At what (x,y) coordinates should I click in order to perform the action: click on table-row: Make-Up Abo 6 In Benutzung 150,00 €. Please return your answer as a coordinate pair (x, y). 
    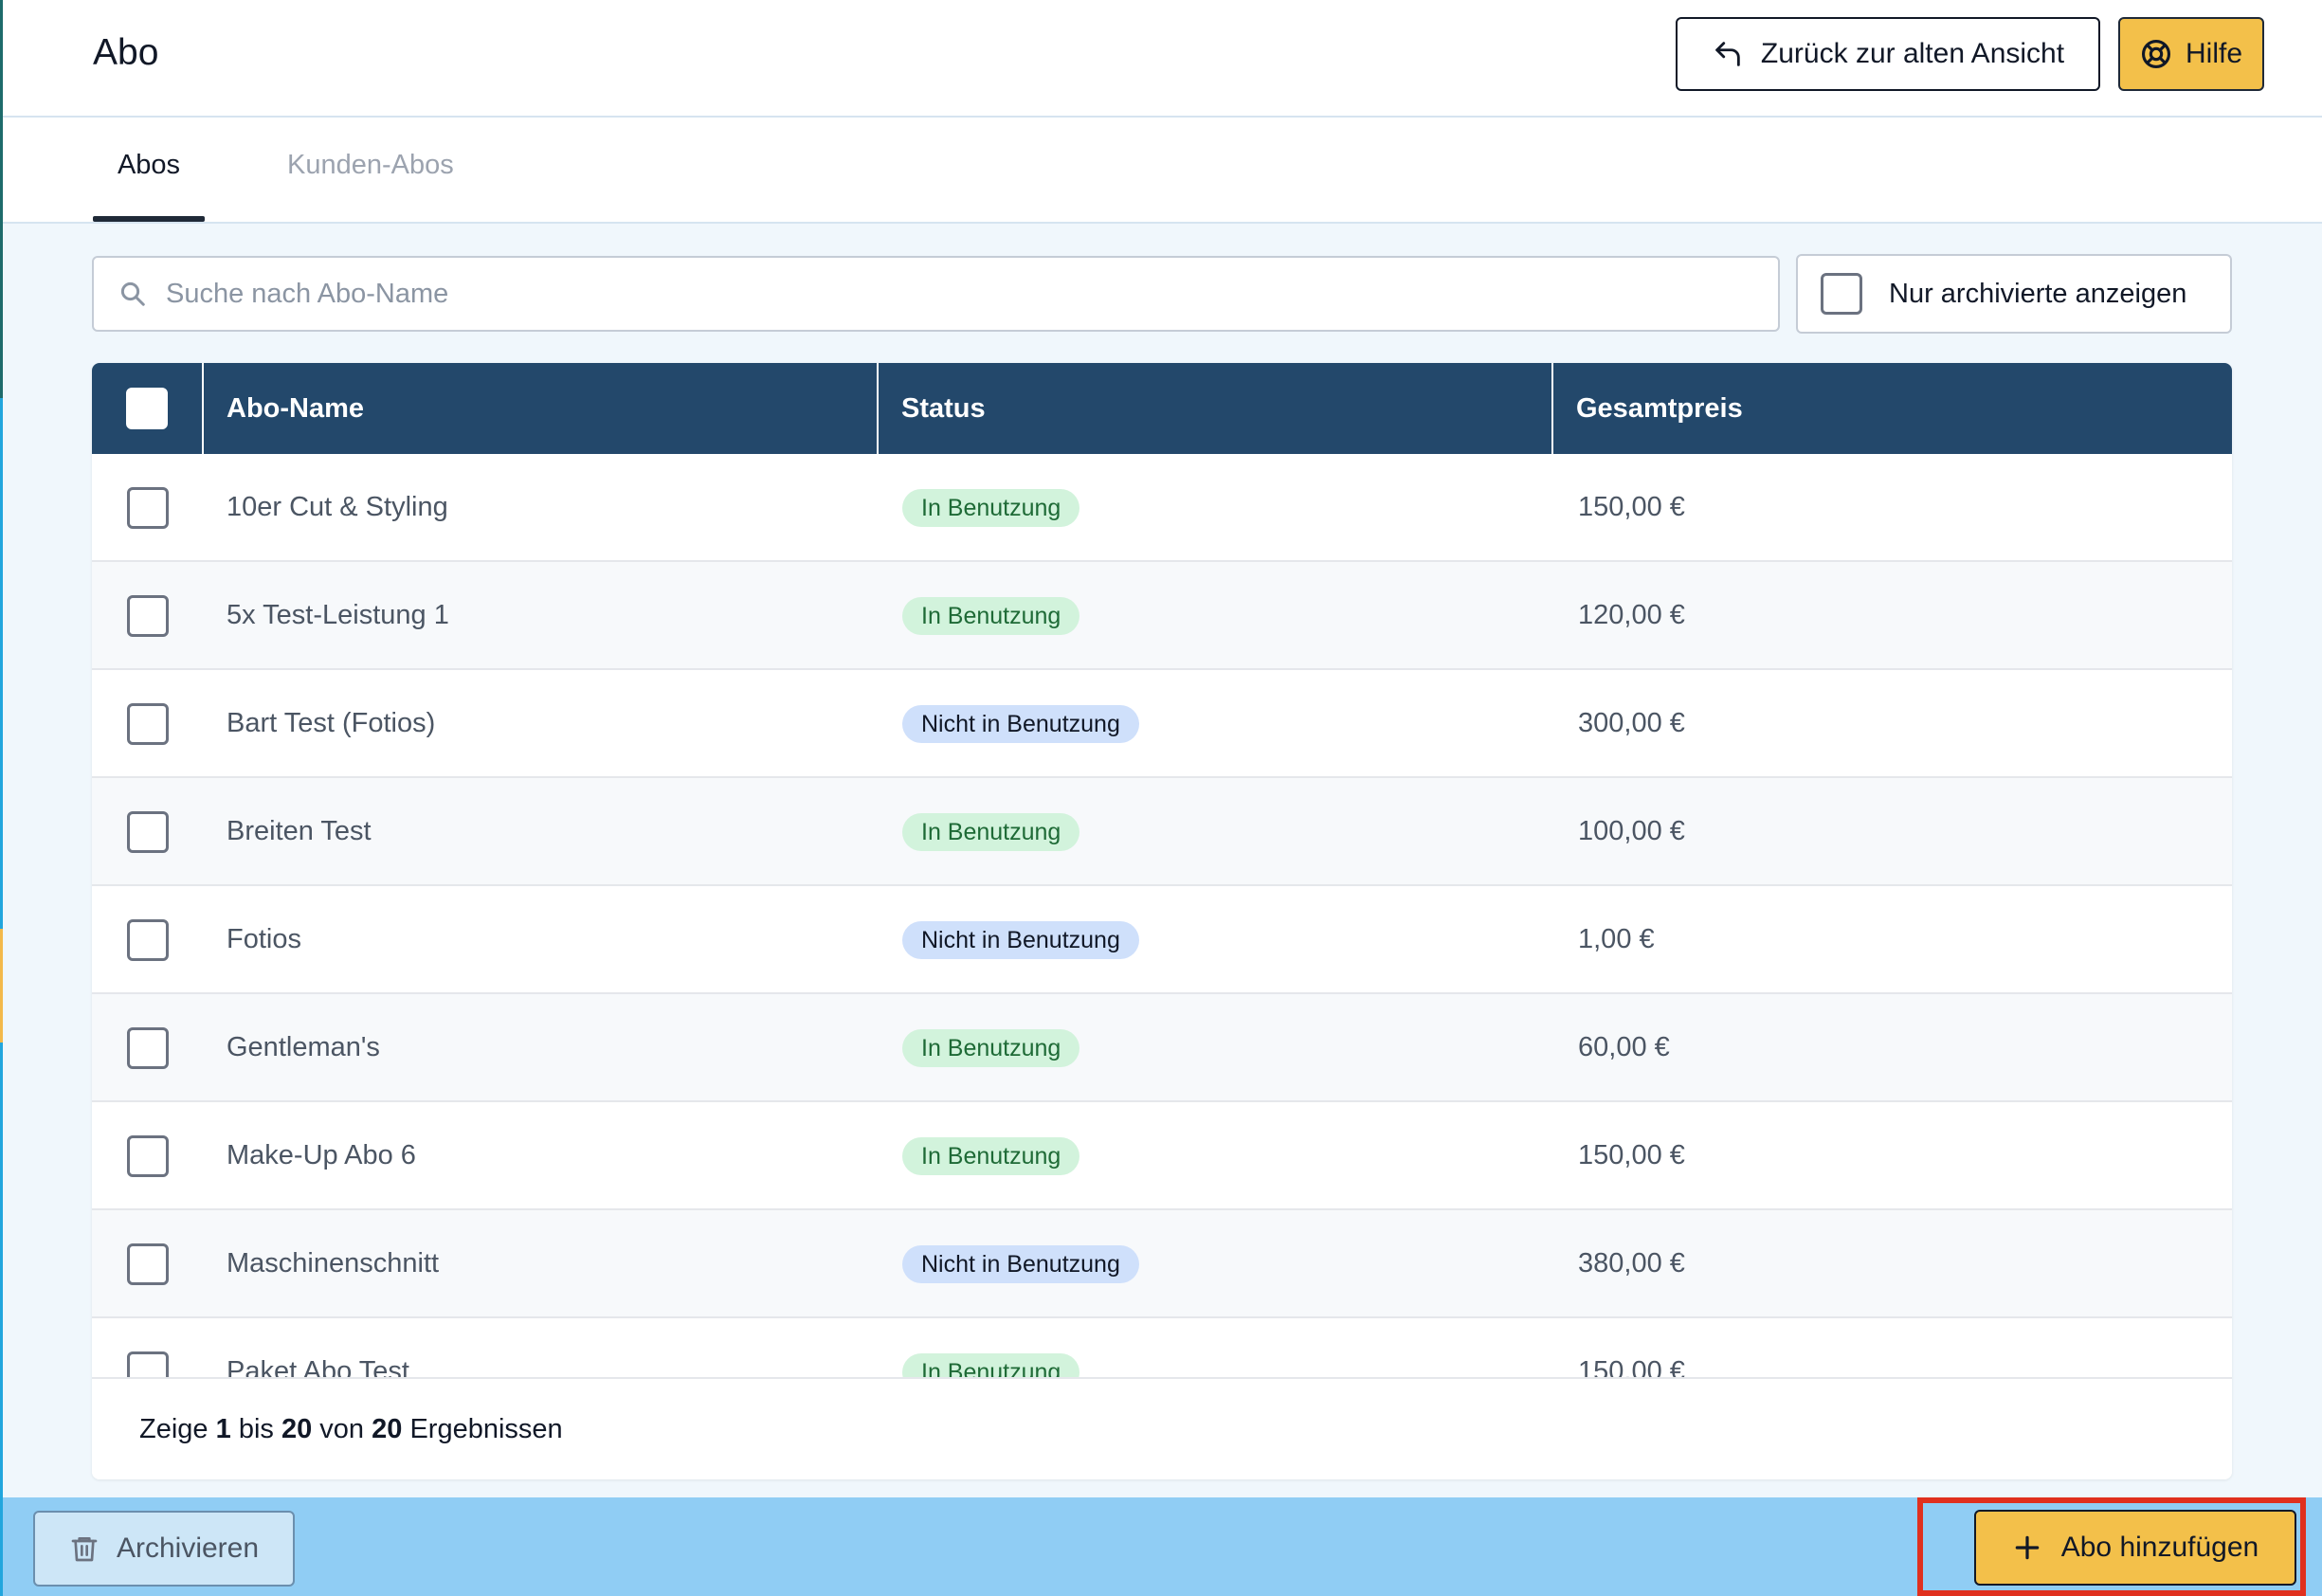
    Looking at the image, I should click on (1162, 1156).